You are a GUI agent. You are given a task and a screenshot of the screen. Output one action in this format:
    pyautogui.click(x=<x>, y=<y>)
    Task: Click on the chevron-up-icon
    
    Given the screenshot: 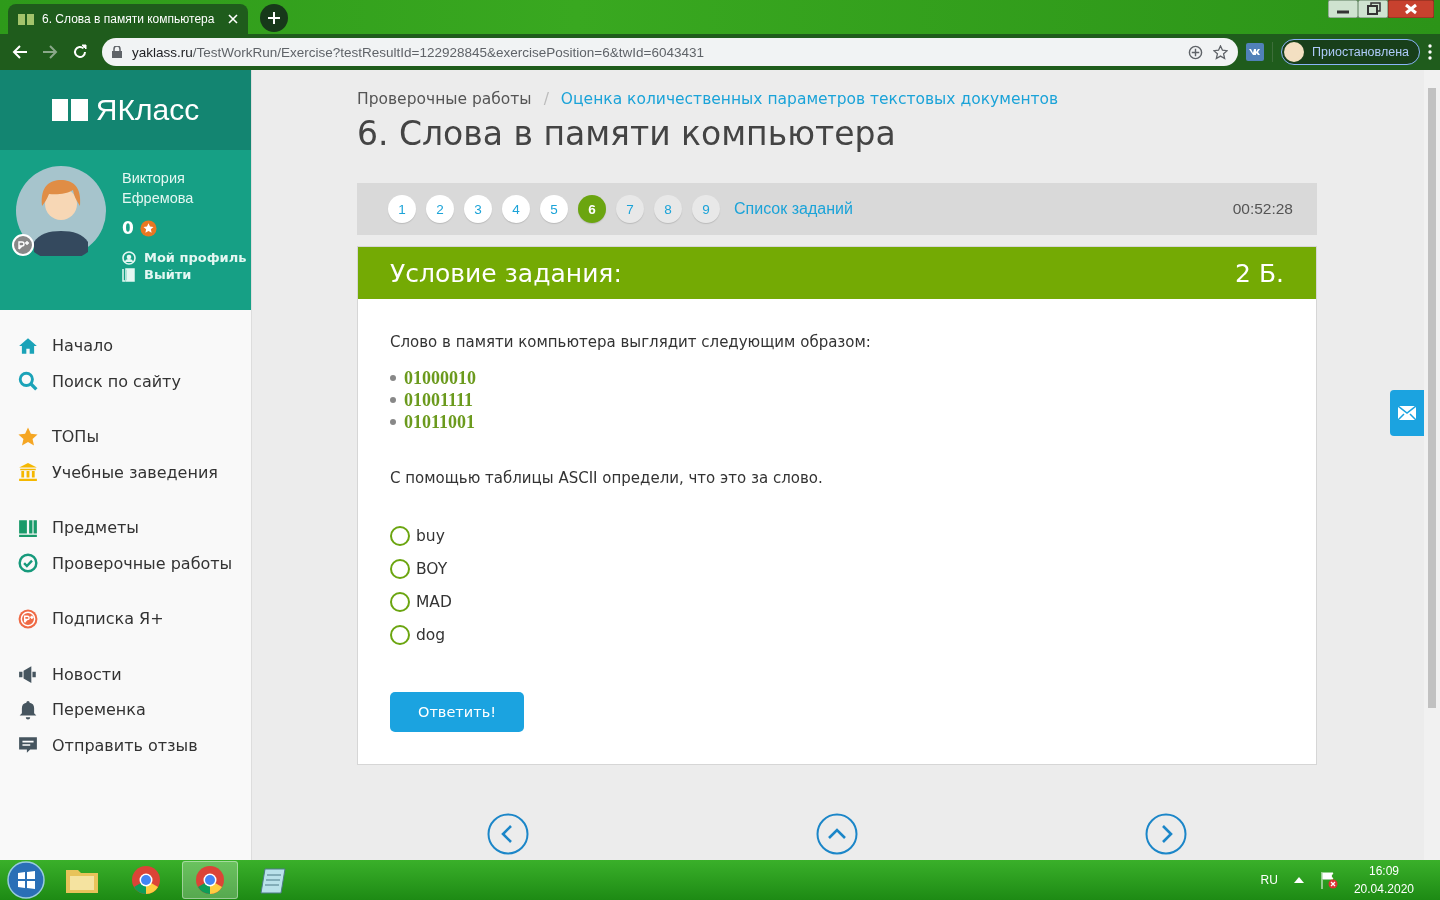 What is the action you would take?
    pyautogui.click(x=837, y=834)
    